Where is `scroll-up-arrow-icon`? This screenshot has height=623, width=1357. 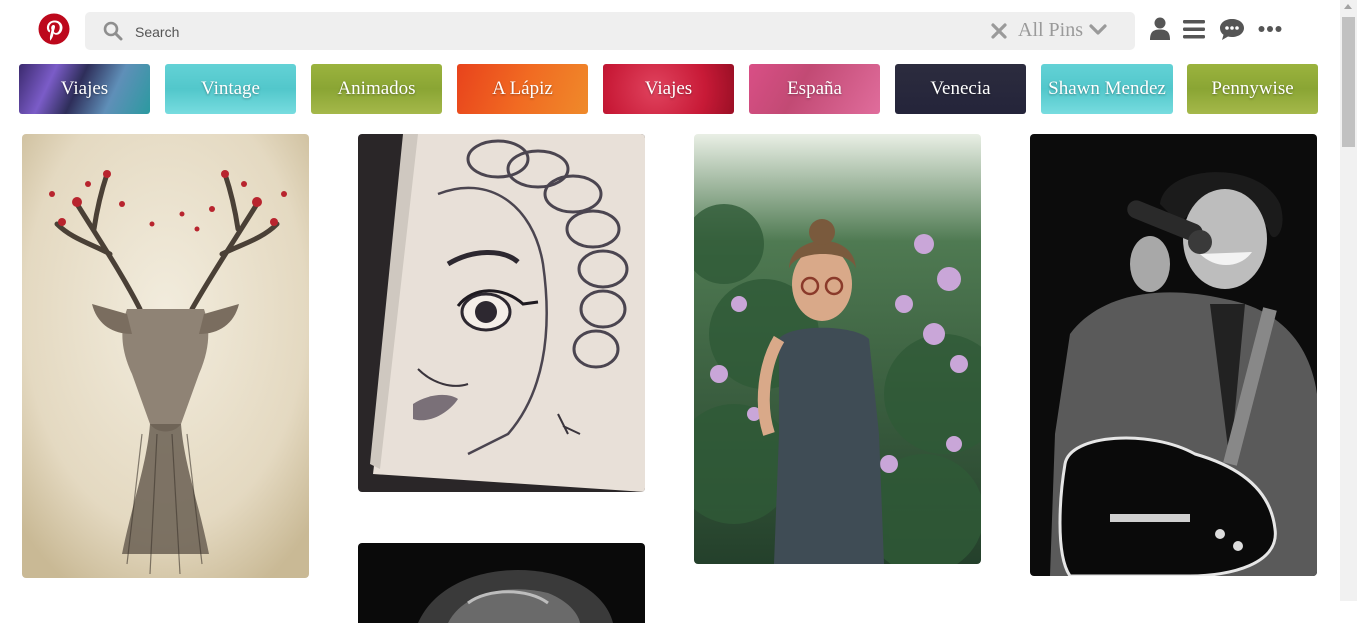 scroll-up-arrow-icon is located at coordinates (1348, 6).